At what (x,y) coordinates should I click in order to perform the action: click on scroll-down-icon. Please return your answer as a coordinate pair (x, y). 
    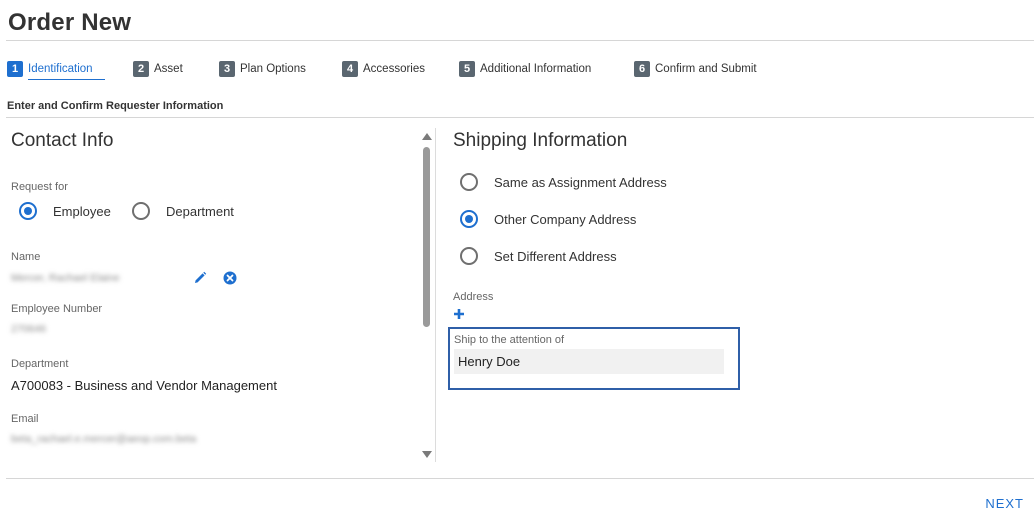
    Looking at the image, I should click on (427, 454).